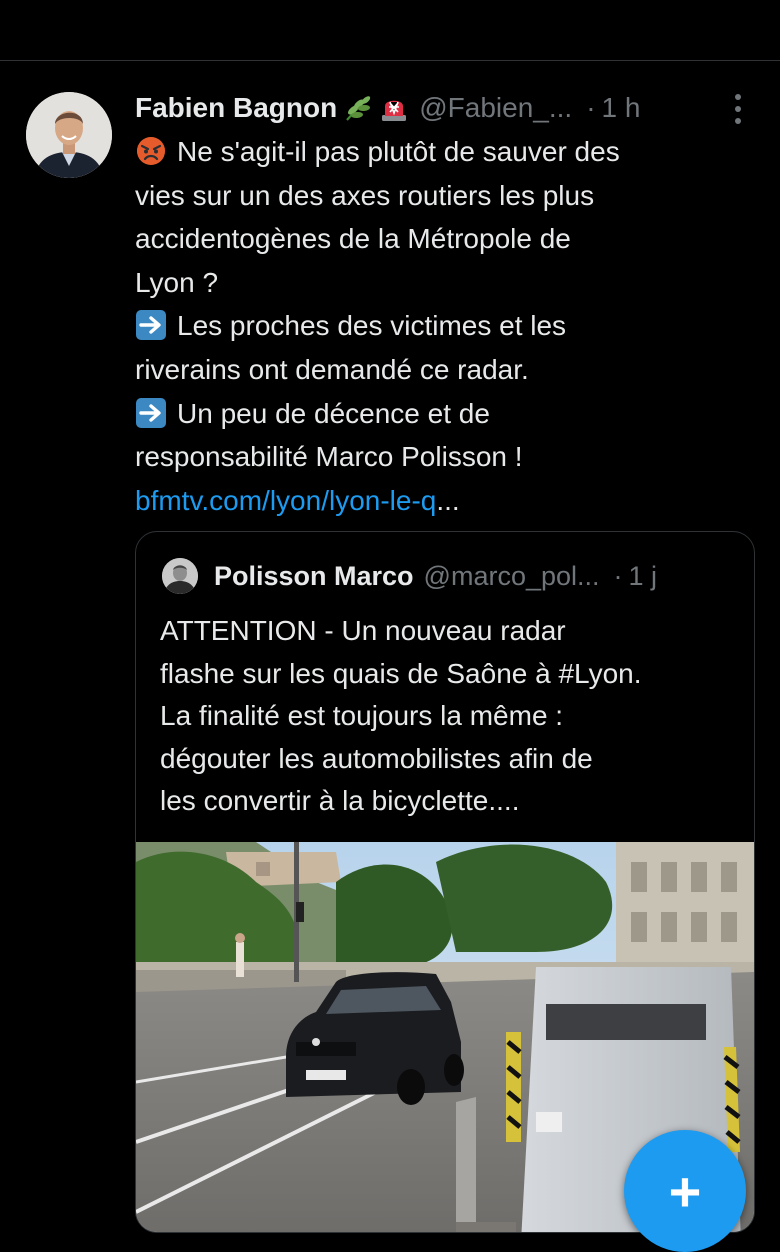  I want to click on quoted-author-name: Polisson Marco, so click(314, 576).